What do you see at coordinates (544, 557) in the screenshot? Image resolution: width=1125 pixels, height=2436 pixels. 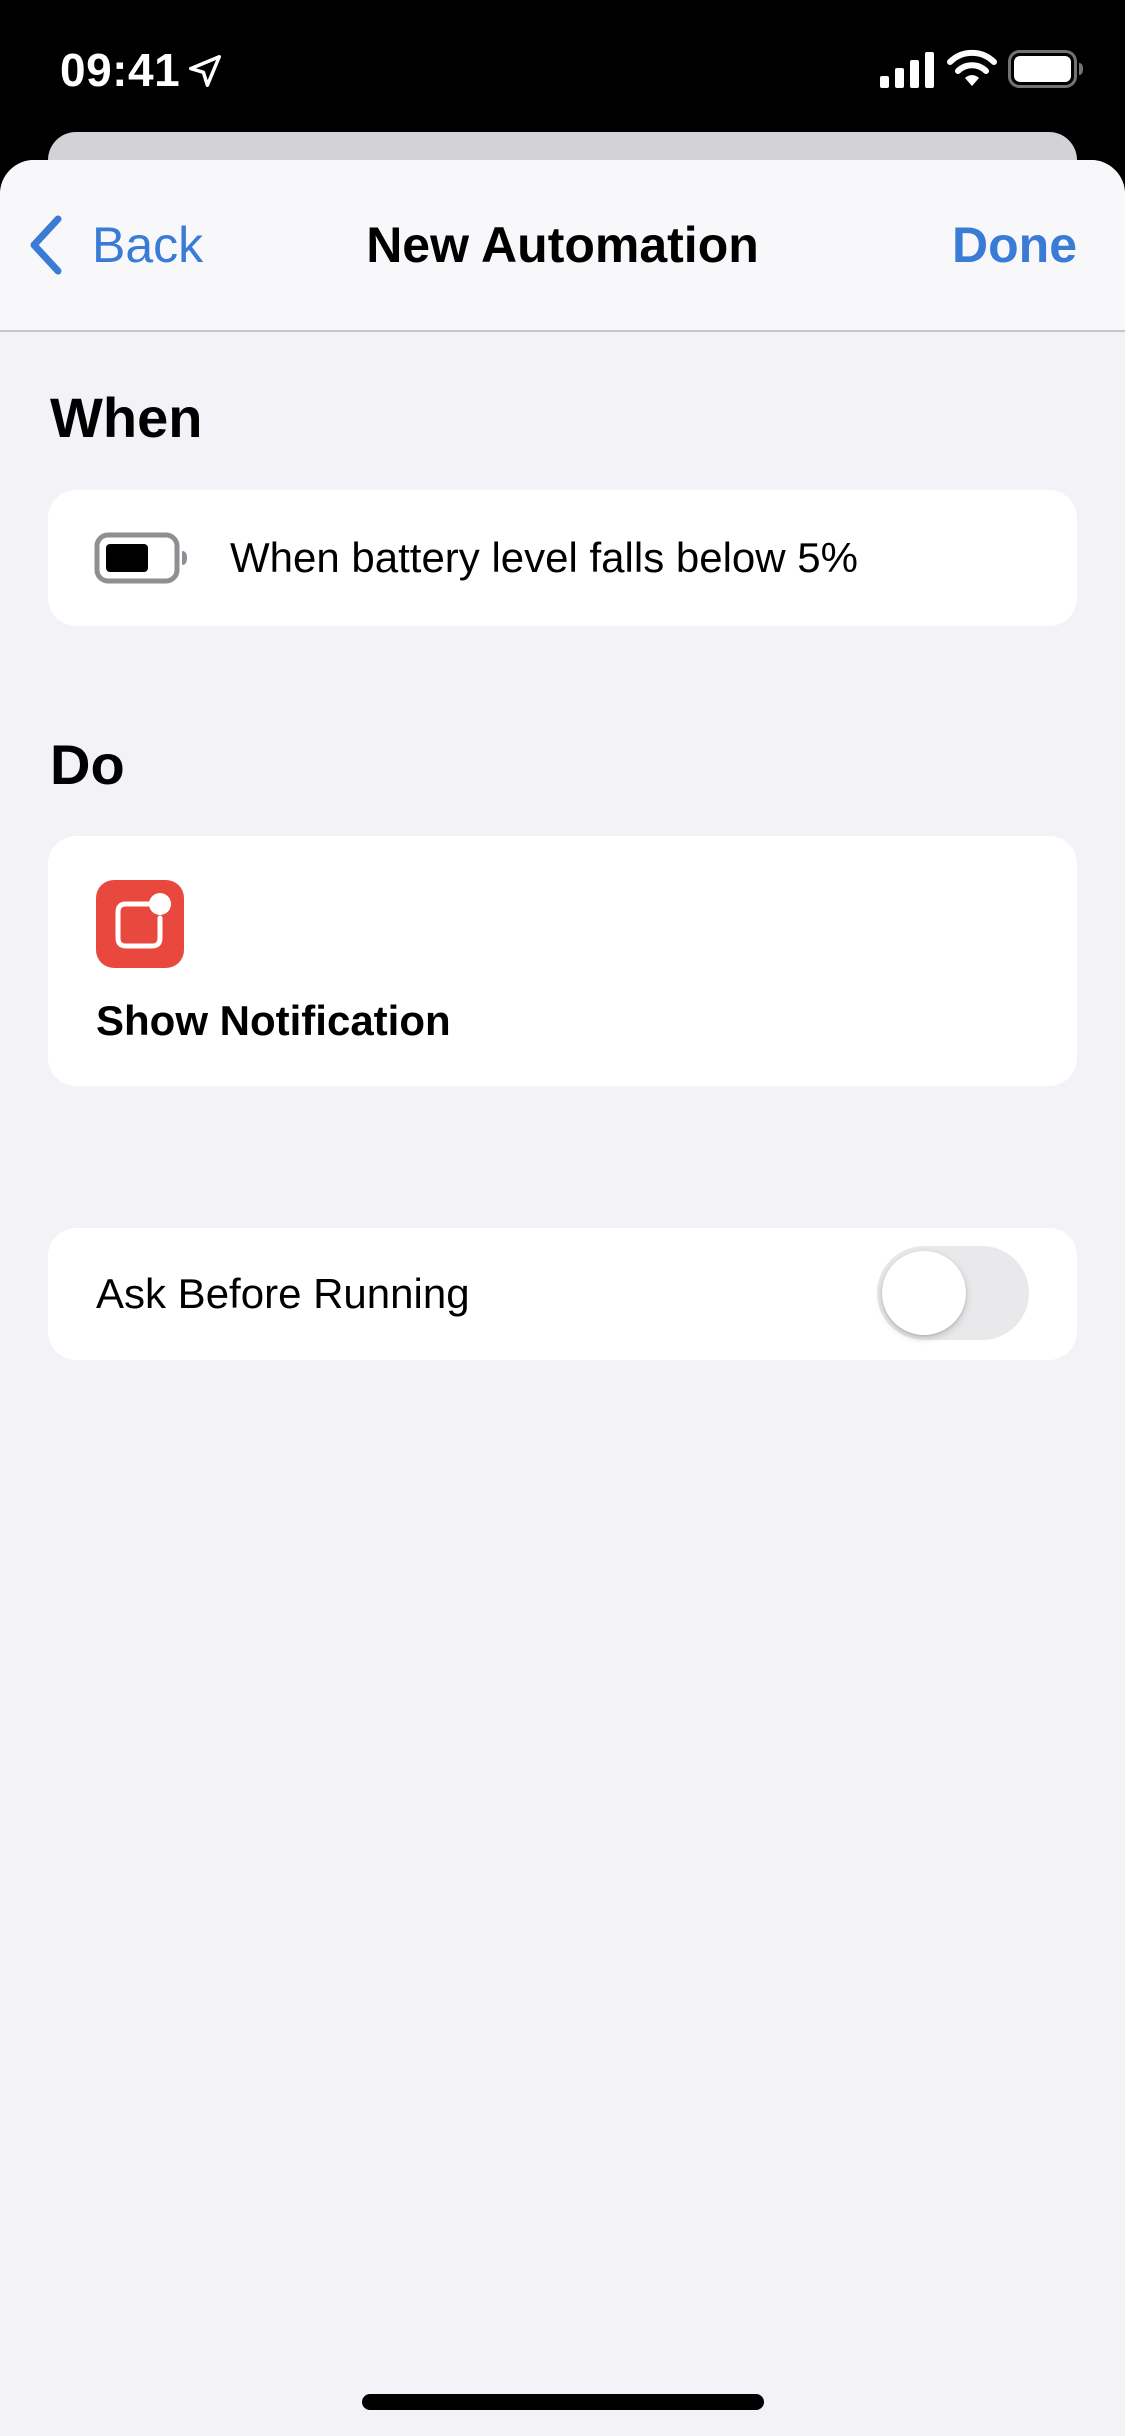 I see `trigger-text: When battery level falls below 5%` at bounding box center [544, 557].